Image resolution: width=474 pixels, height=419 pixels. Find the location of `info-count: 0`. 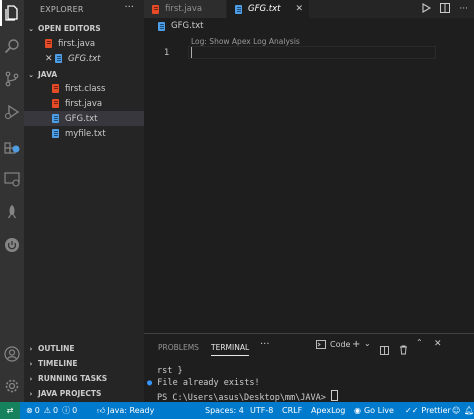

info-count: 0 is located at coordinates (75, 410).